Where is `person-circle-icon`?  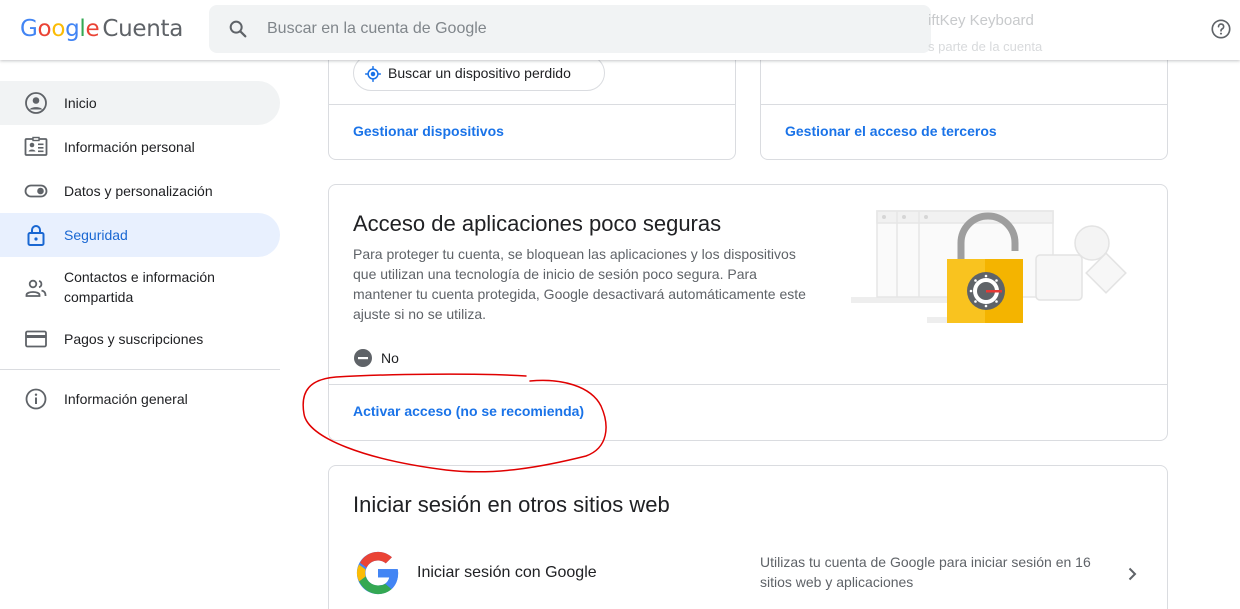
person-circle-icon is located at coordinates (36, 103).